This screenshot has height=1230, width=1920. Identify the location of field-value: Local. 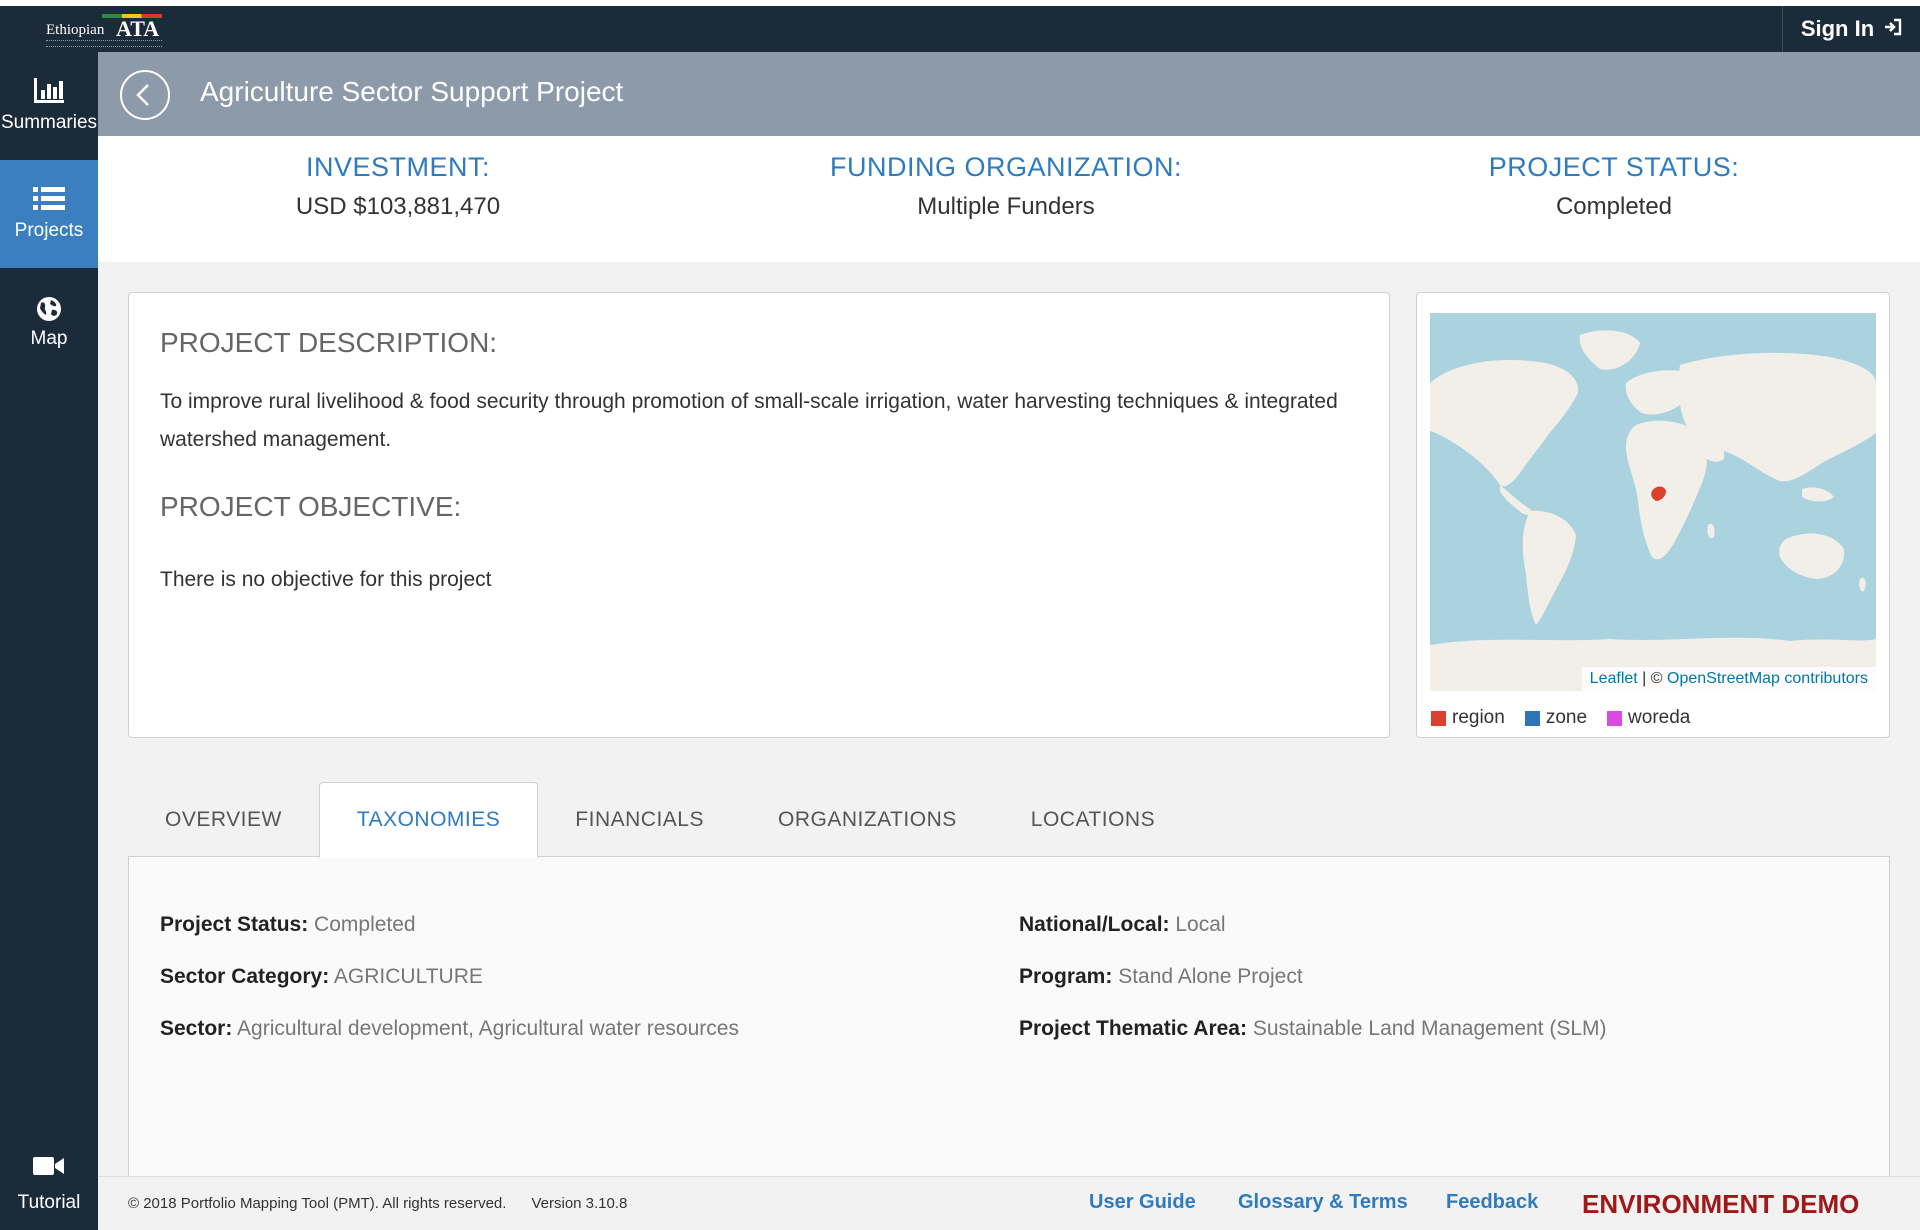
(1200, 924).